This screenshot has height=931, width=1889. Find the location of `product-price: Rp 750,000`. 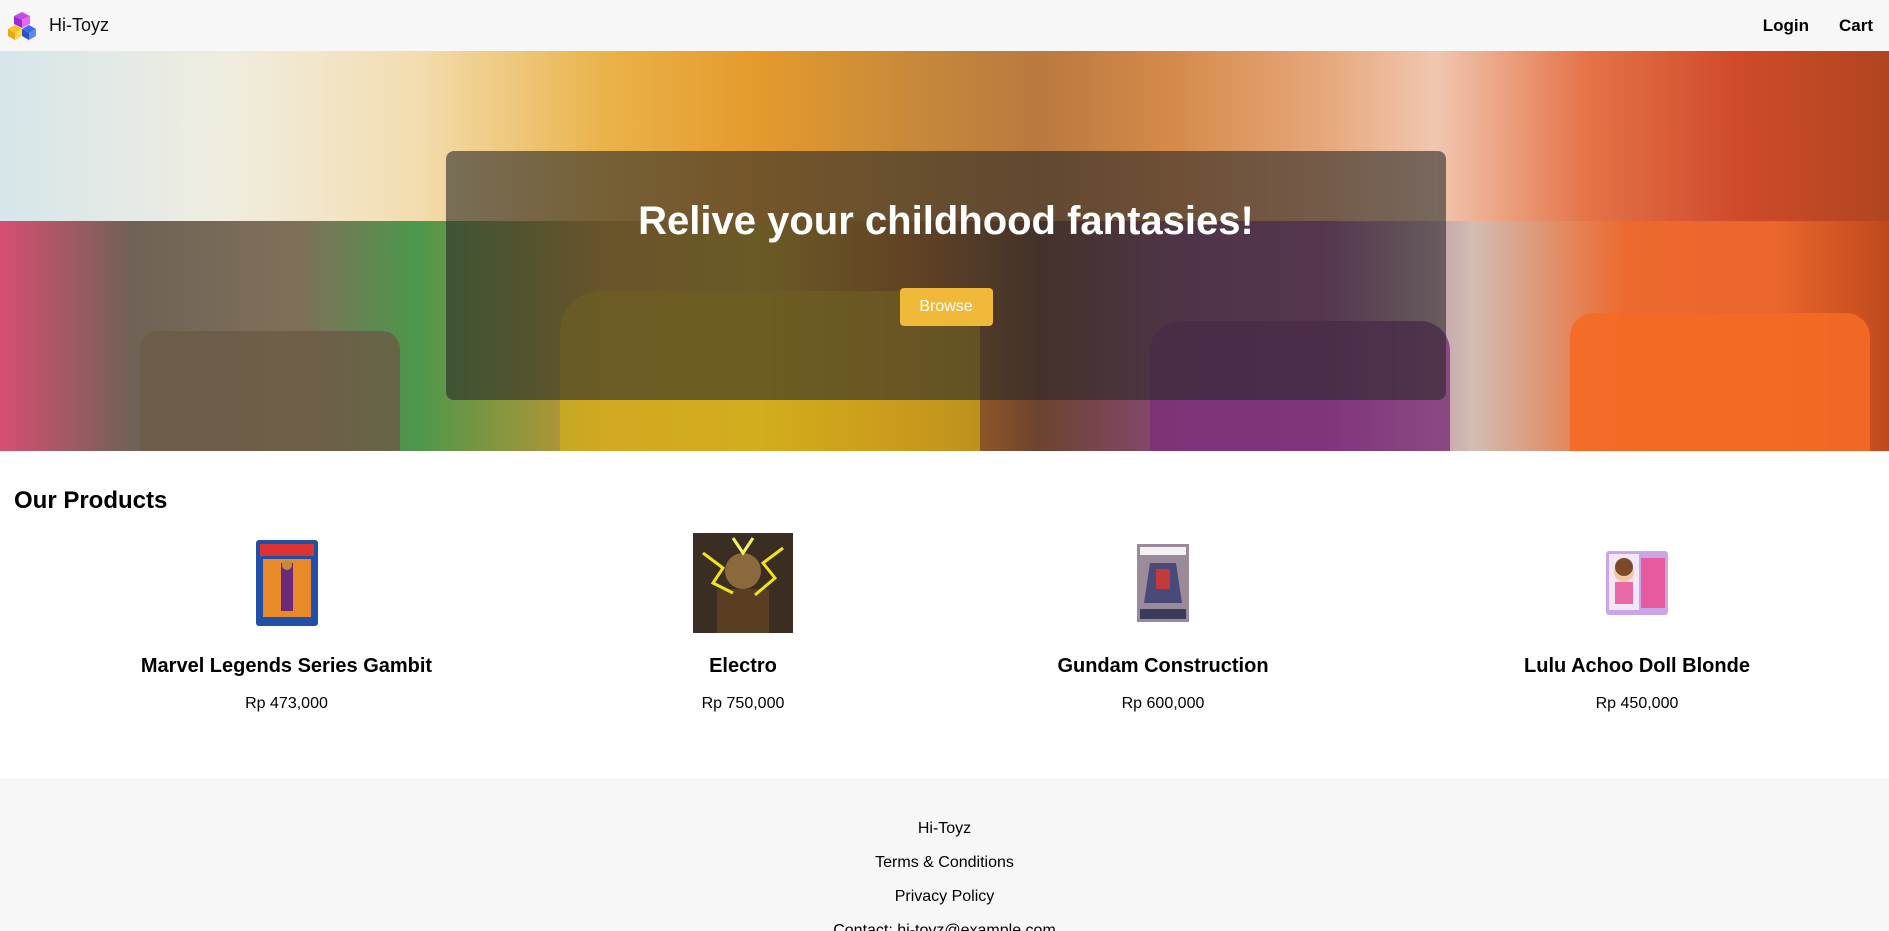

product-price: Rp 750,000 is located at coordinates (743, 703).